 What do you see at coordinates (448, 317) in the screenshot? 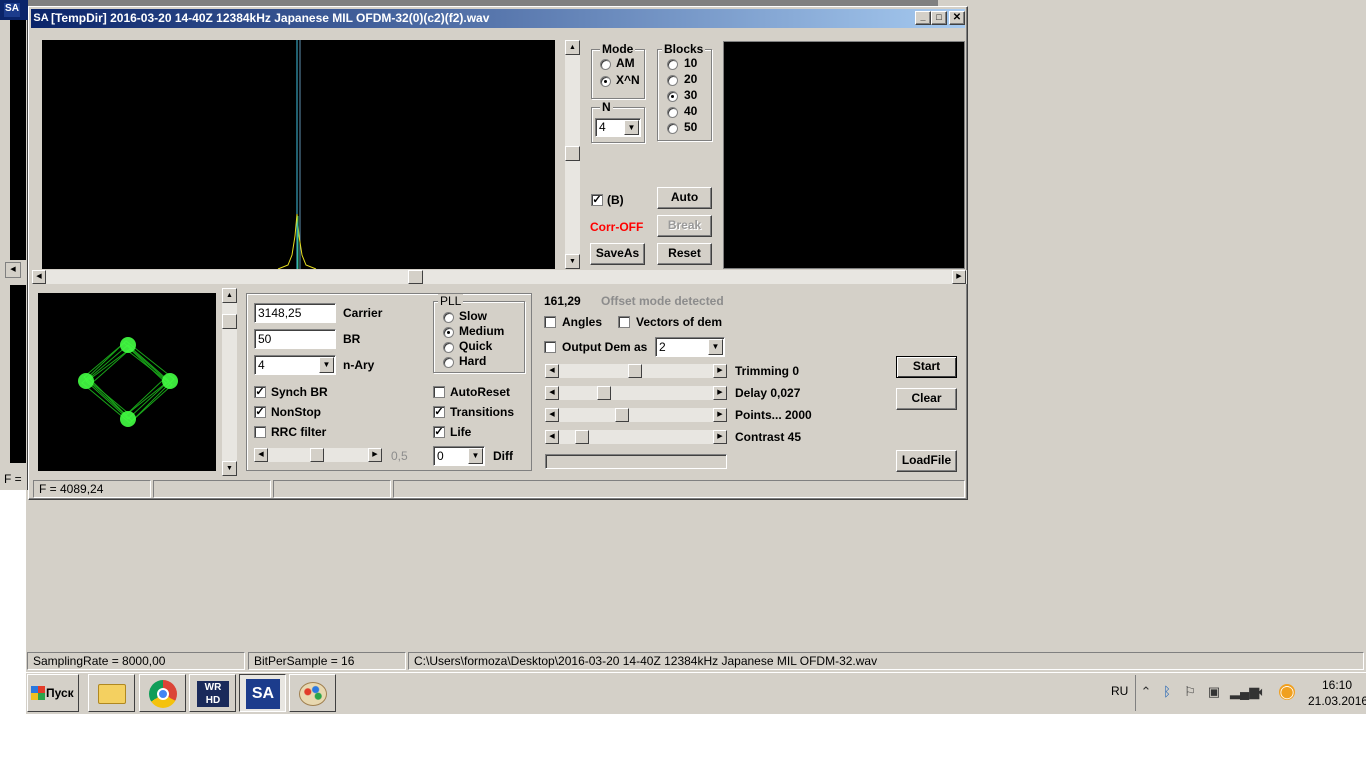
I see `pll-slow-radio` at bounding box center [448, 317].